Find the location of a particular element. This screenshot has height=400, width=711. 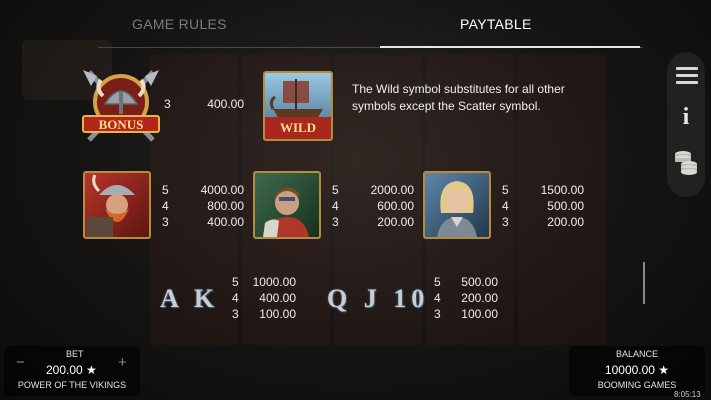

tab-game-rules: GAME RULES is located at coordinates (179, 24).